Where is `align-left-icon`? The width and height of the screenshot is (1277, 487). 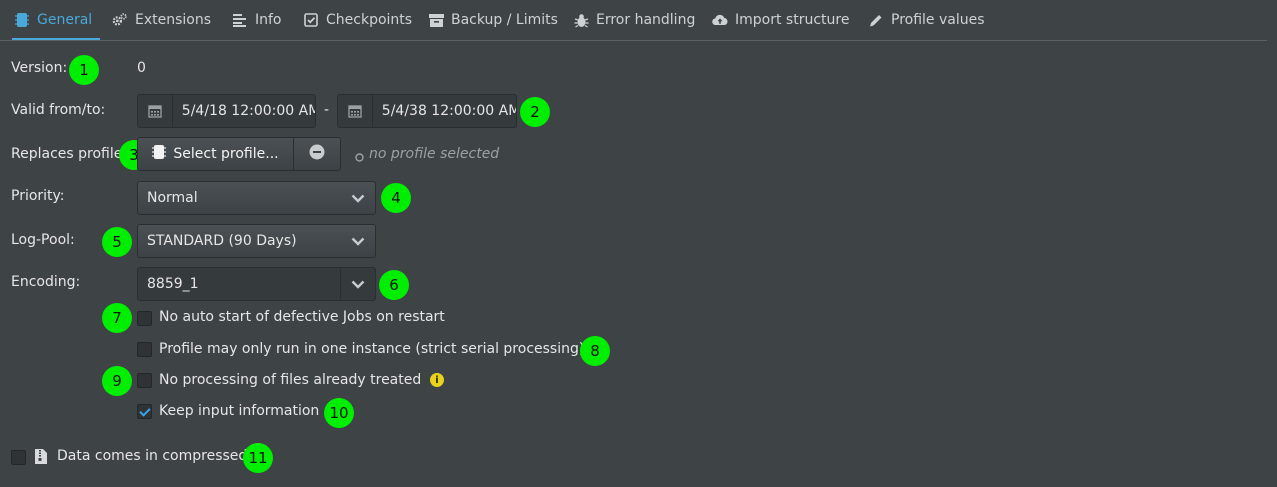
align-left-icon is located at coordinates (240, 20).